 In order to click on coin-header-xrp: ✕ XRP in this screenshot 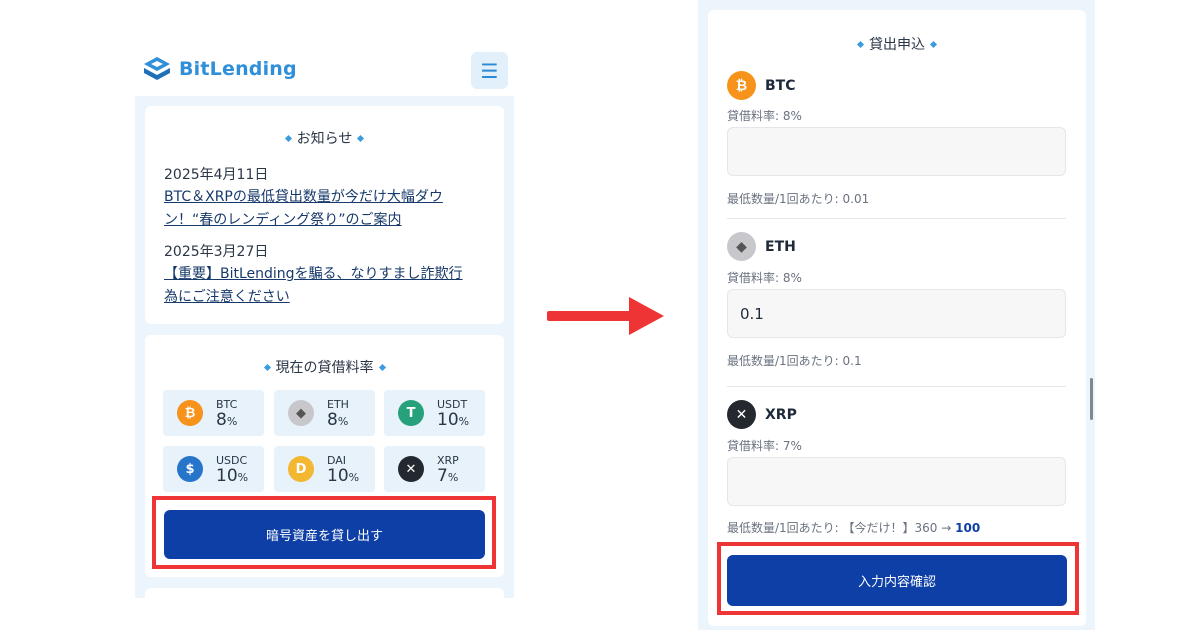, I will do `click(762, 414)`.